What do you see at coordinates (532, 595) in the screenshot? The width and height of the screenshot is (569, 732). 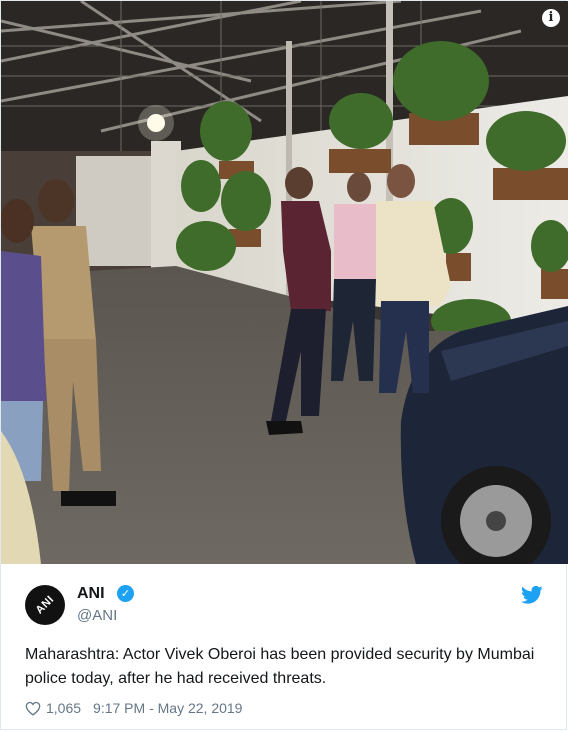 I see `twitter-bird-icon` at bounding box center [532, 595].